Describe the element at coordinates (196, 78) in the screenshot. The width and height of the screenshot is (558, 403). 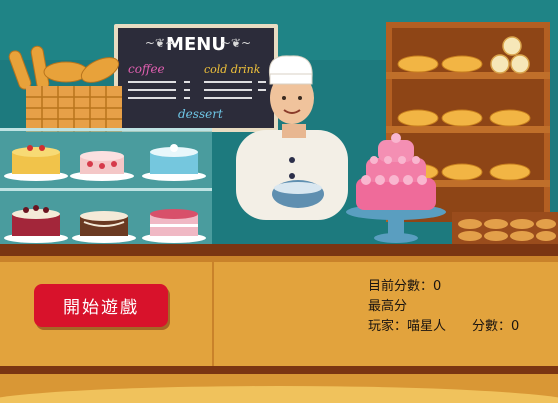
I see `menu-board: MENU ~❦~ ~❦~ coffee cold drink dessert` at that location.